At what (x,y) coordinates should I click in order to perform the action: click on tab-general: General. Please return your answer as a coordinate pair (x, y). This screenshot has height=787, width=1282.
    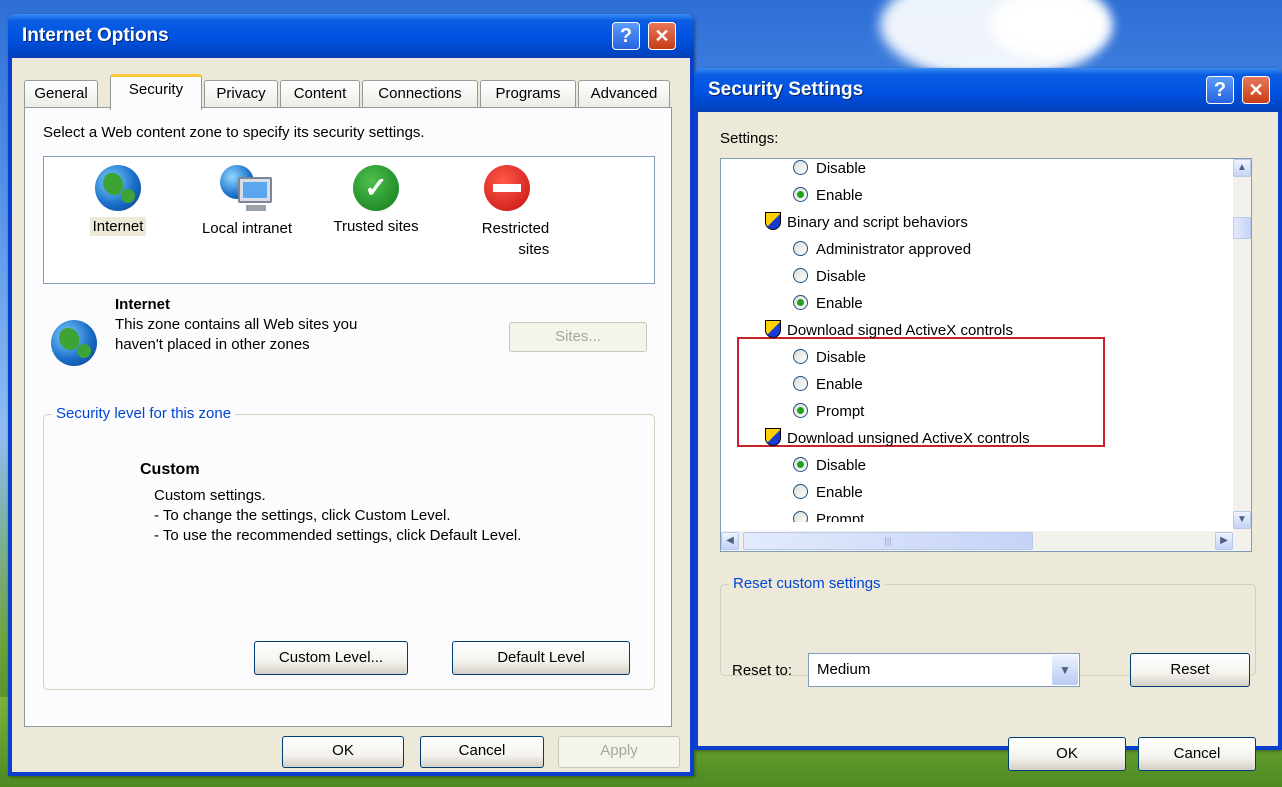
    Looking at the image, I should click on (61, 94).